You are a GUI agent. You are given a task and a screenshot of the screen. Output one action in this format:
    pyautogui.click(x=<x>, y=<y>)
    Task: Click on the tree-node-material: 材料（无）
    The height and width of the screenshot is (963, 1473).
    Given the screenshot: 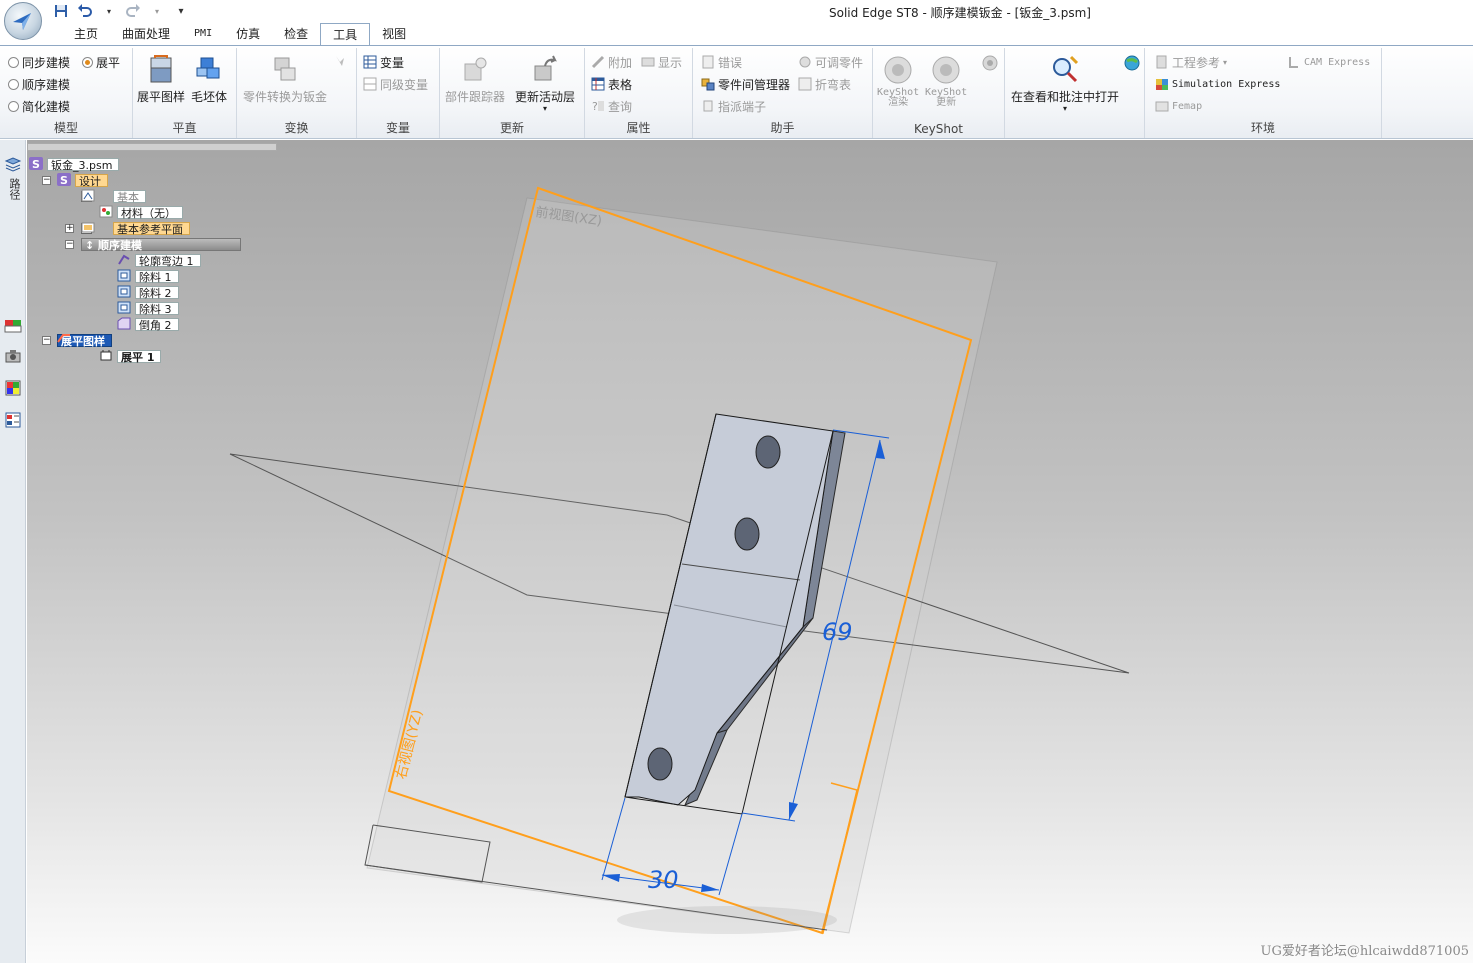 What is the action you would take?
    pyautogui.click(x=141, y=212)
    